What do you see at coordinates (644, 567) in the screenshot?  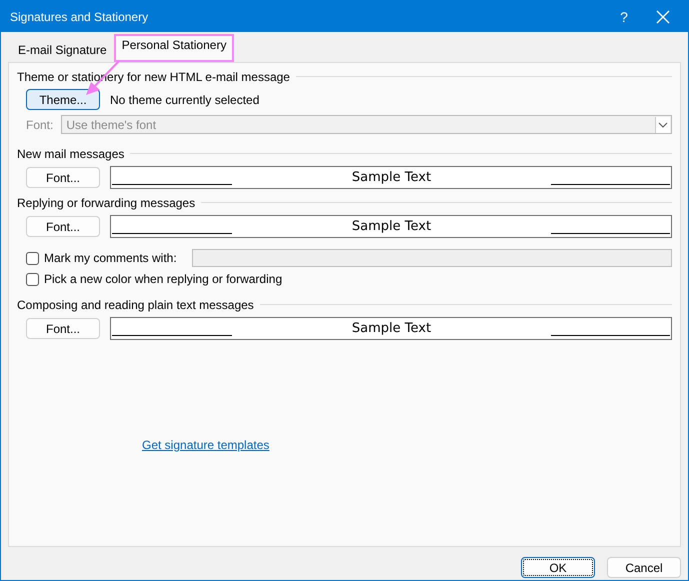 I see `dialog-button: Cancel` at bounding box center [644, 567].